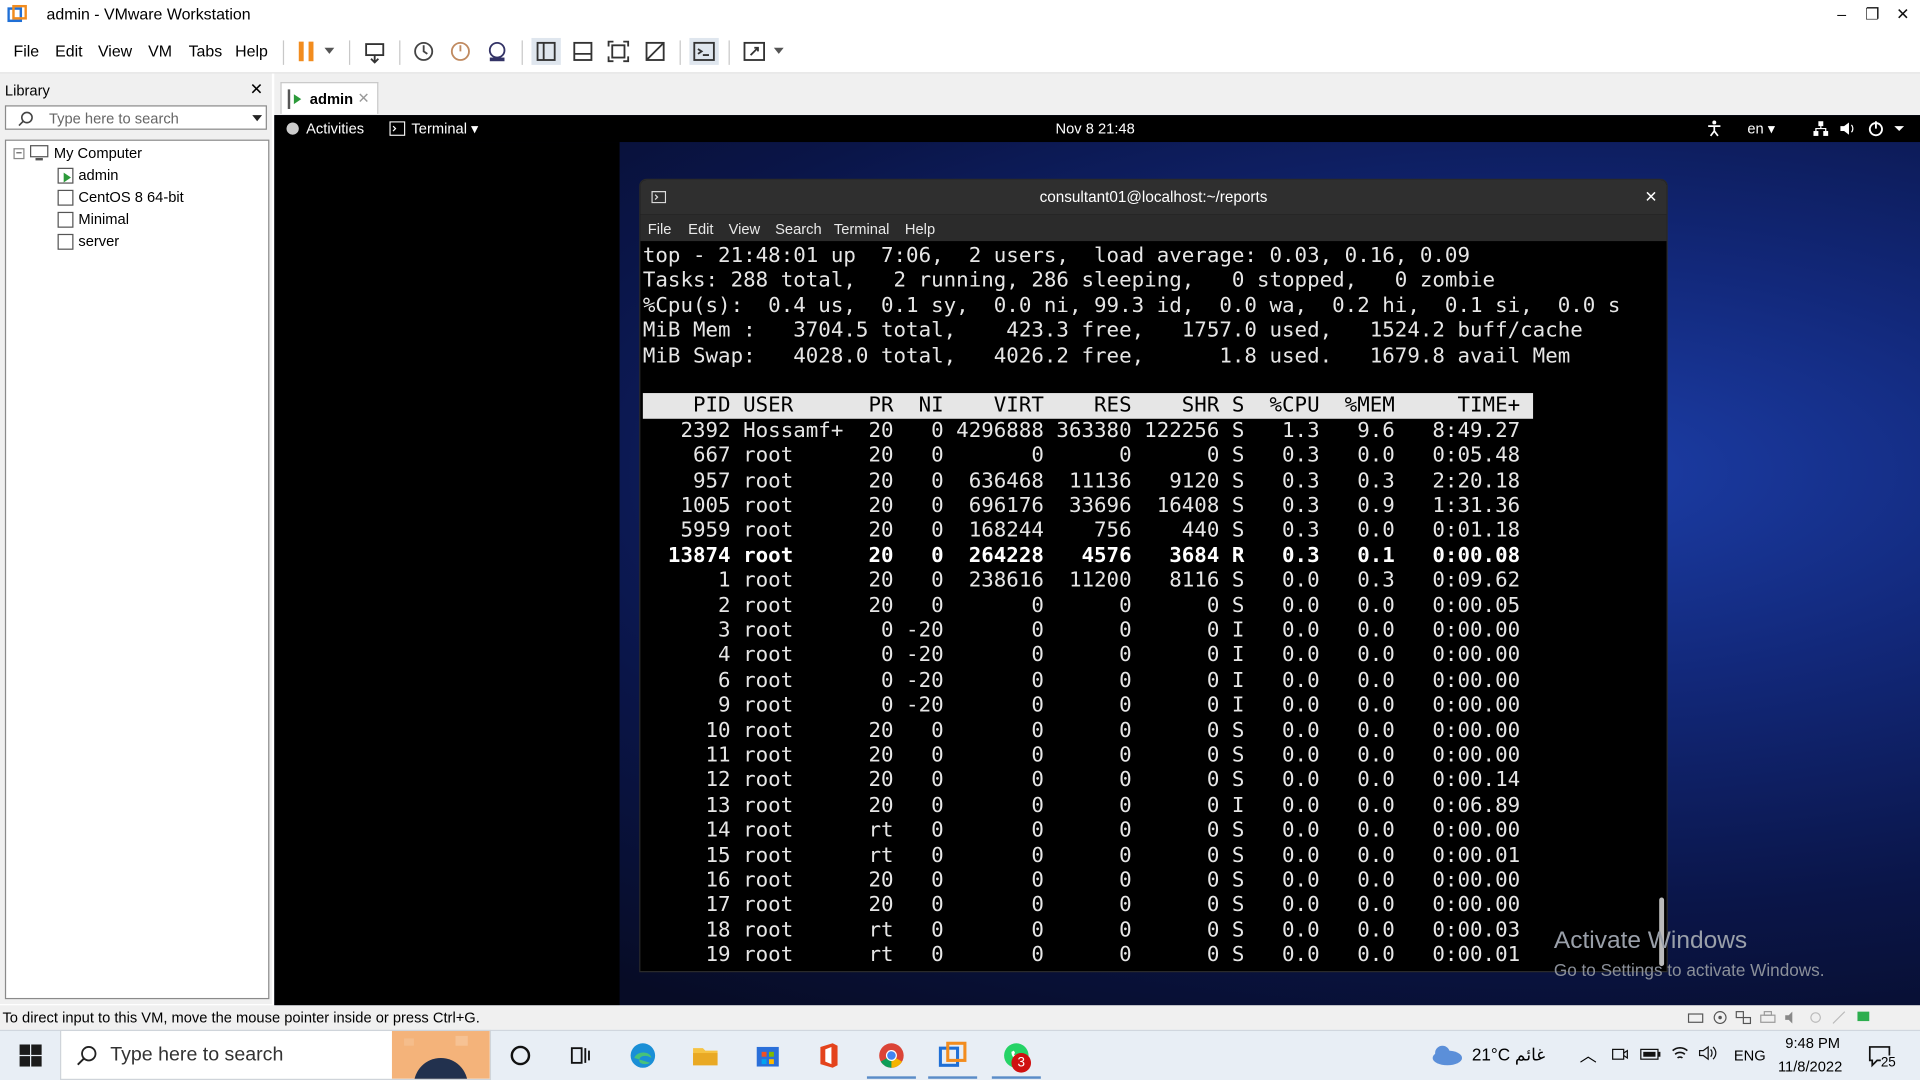  What do you see at coordinates (582, 51) in the screenshot?
I see `thumbnail-bar-button` at bounding box center [582, 51].